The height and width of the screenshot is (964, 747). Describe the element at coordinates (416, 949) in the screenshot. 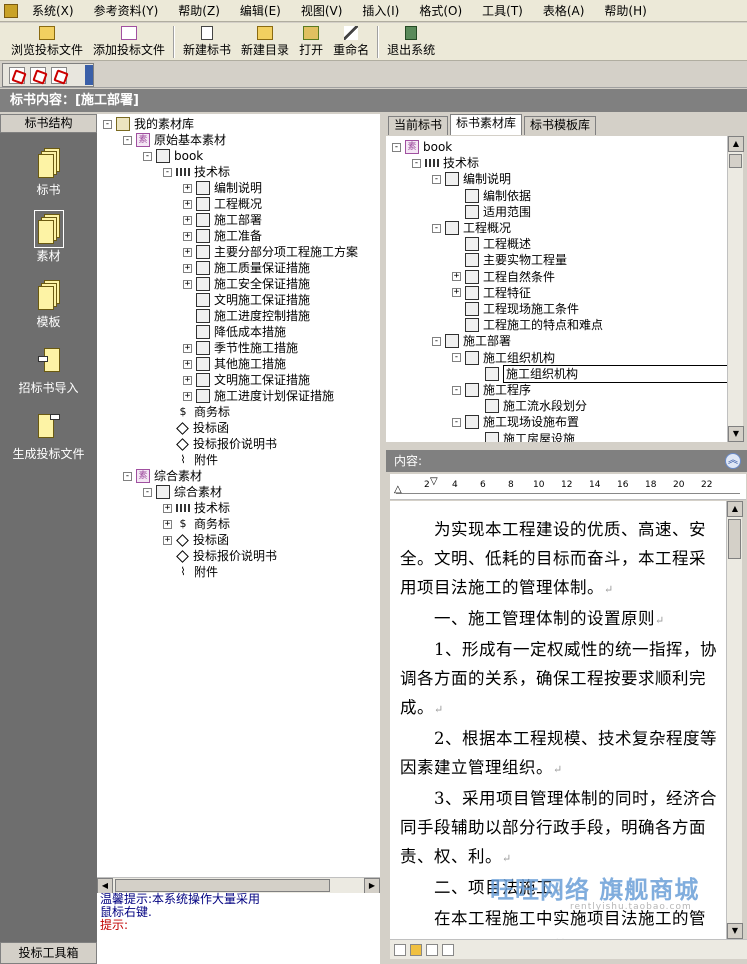

I see `page-view-icon` at that location.